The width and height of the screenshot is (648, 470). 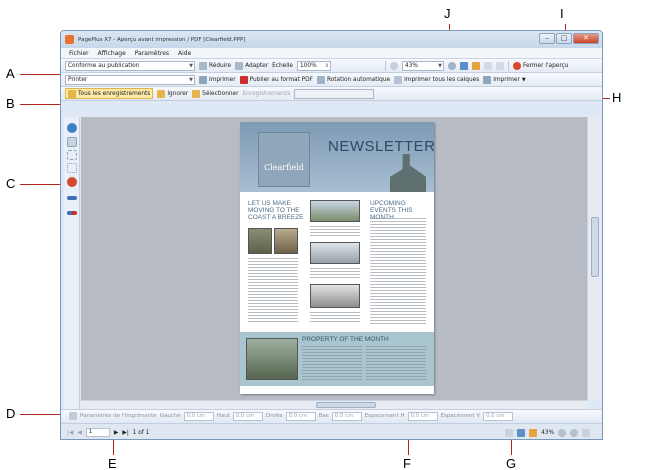 I want to click on callout-a-line, so click(x=41, y=74).